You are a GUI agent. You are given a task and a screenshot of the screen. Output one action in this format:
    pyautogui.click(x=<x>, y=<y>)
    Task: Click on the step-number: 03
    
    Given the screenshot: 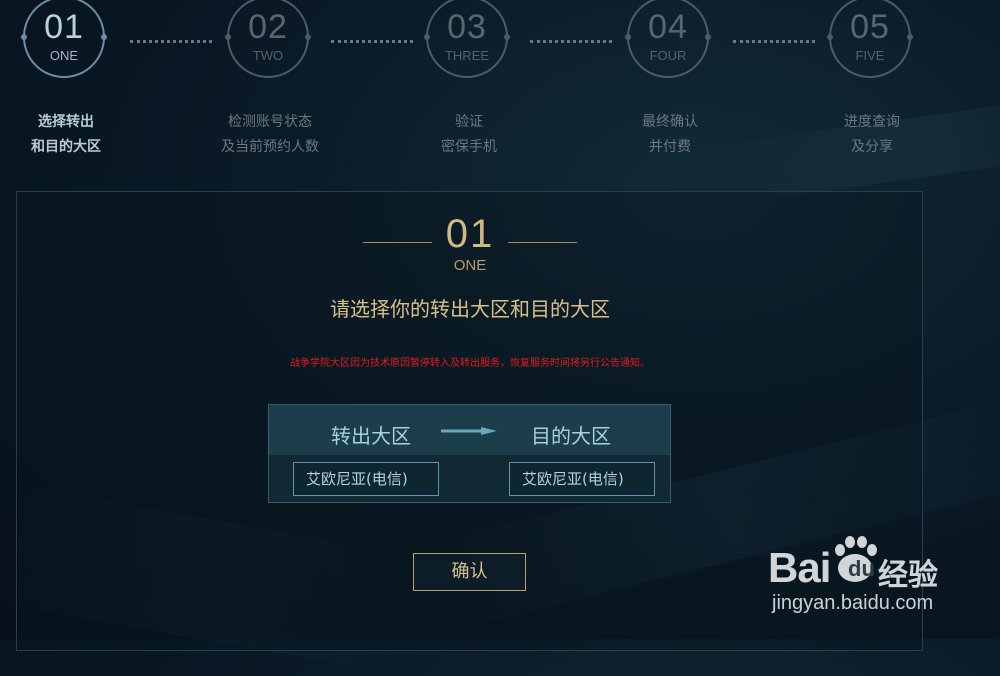 What is the action you would take?
    pyautogui.click(x=467, y=27)
    